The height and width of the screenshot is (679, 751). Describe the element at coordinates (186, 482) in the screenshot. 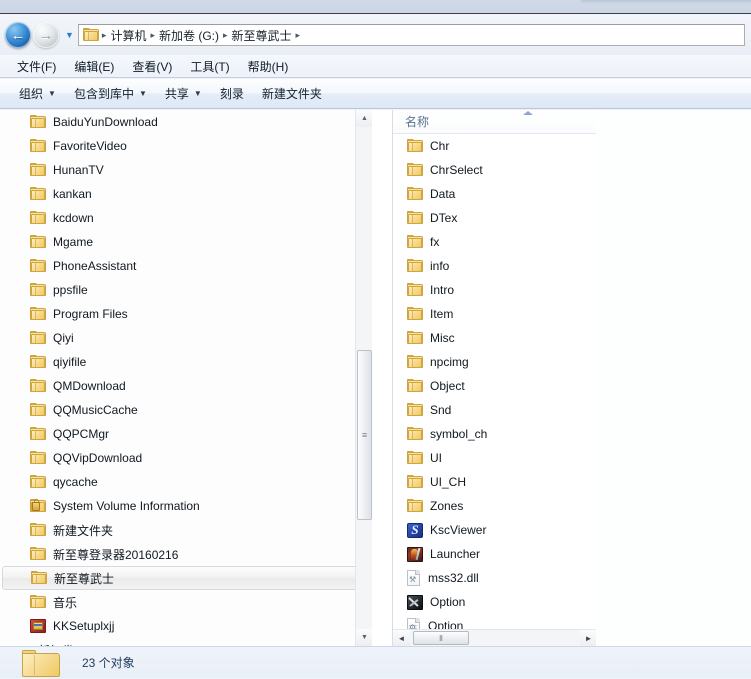

I see `tree-item: qycache` at that location.